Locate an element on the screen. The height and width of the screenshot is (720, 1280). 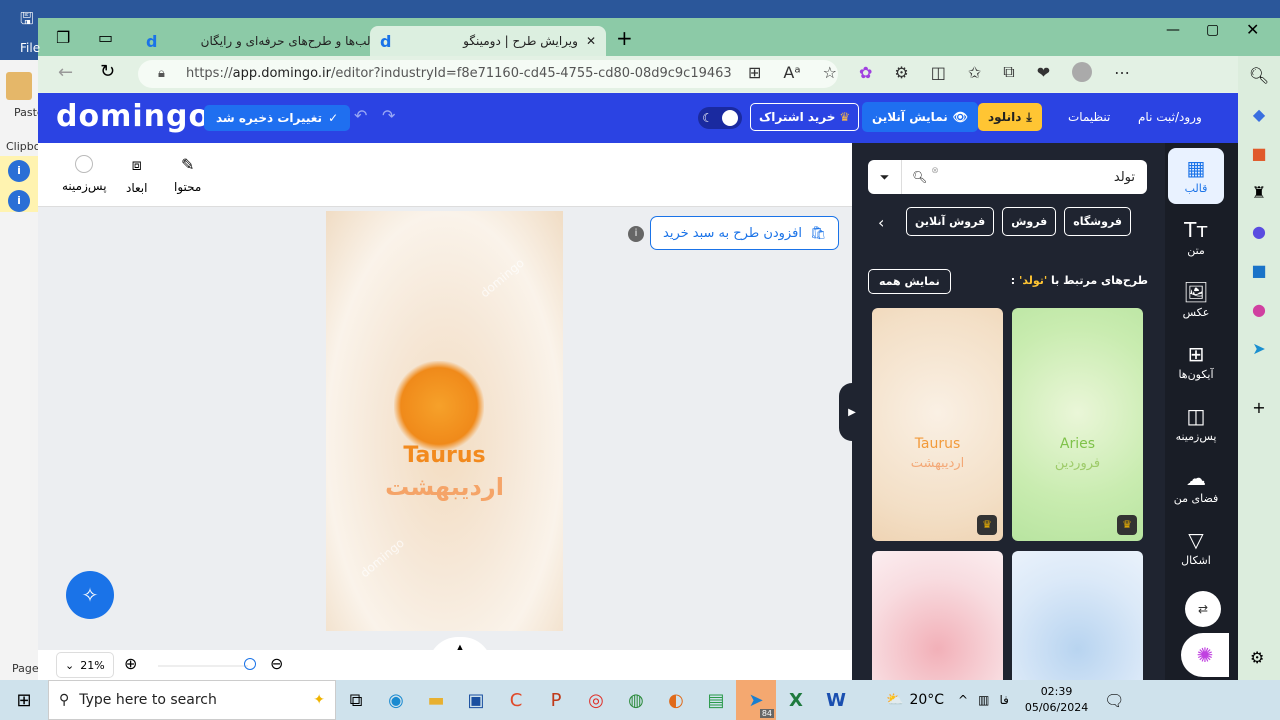
designer-icon: ● is located at coordinates (1259, 309).